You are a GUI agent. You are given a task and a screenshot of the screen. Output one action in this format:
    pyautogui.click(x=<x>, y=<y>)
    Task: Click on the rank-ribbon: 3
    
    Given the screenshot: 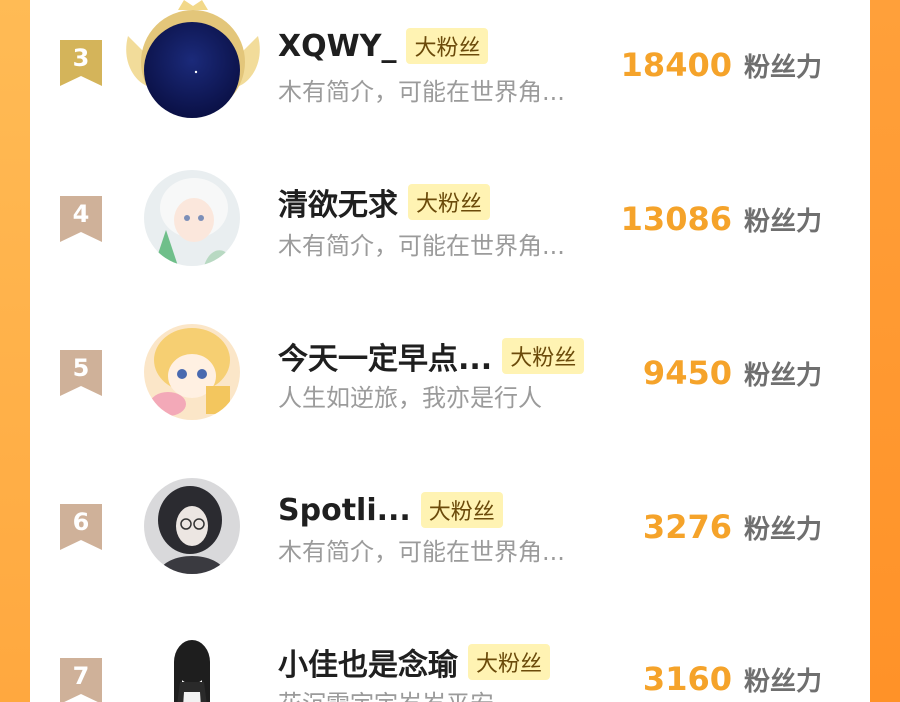 What is the action you would take?
    pyautogui.click(x=81, y=63)
    